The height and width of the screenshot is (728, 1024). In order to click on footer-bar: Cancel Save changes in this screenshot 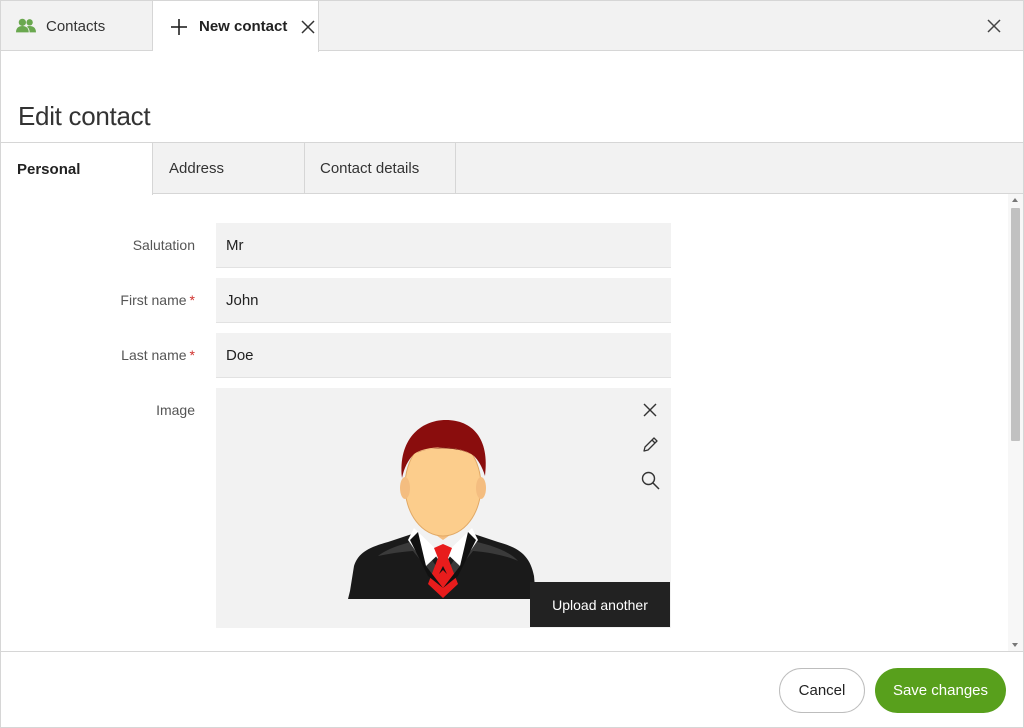, I will do `click(512, 689)`.